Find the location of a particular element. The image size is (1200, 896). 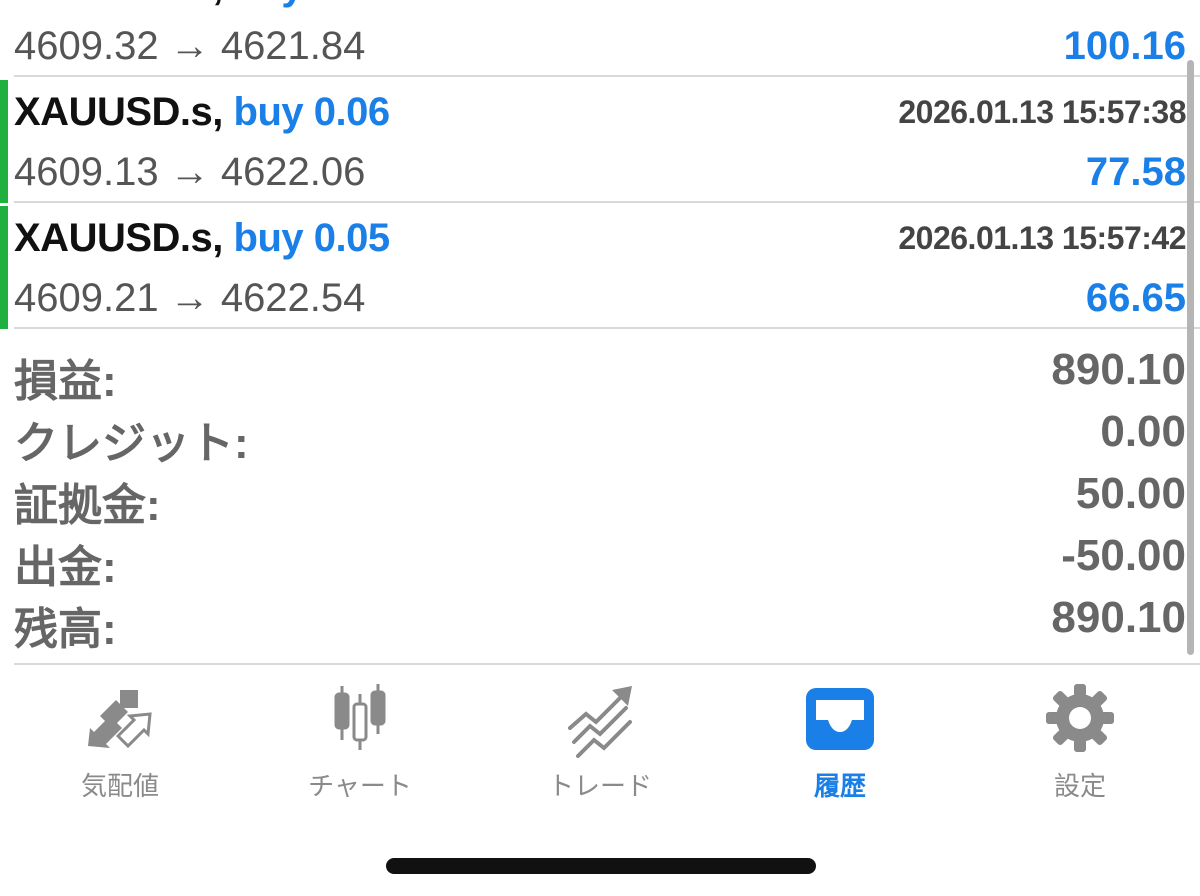

summary-withdrawal-row: 出金: -50.00 is located at coordinates (600, 562).